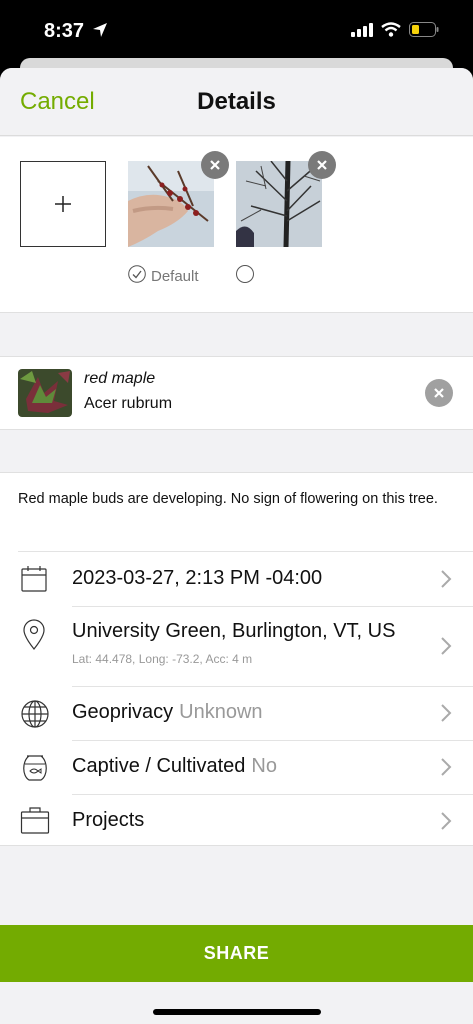  What do you see at coordinates (120, 378) in the screenshot?
I see `taxon-common-name: red maple` at bounding box center [120, 378].